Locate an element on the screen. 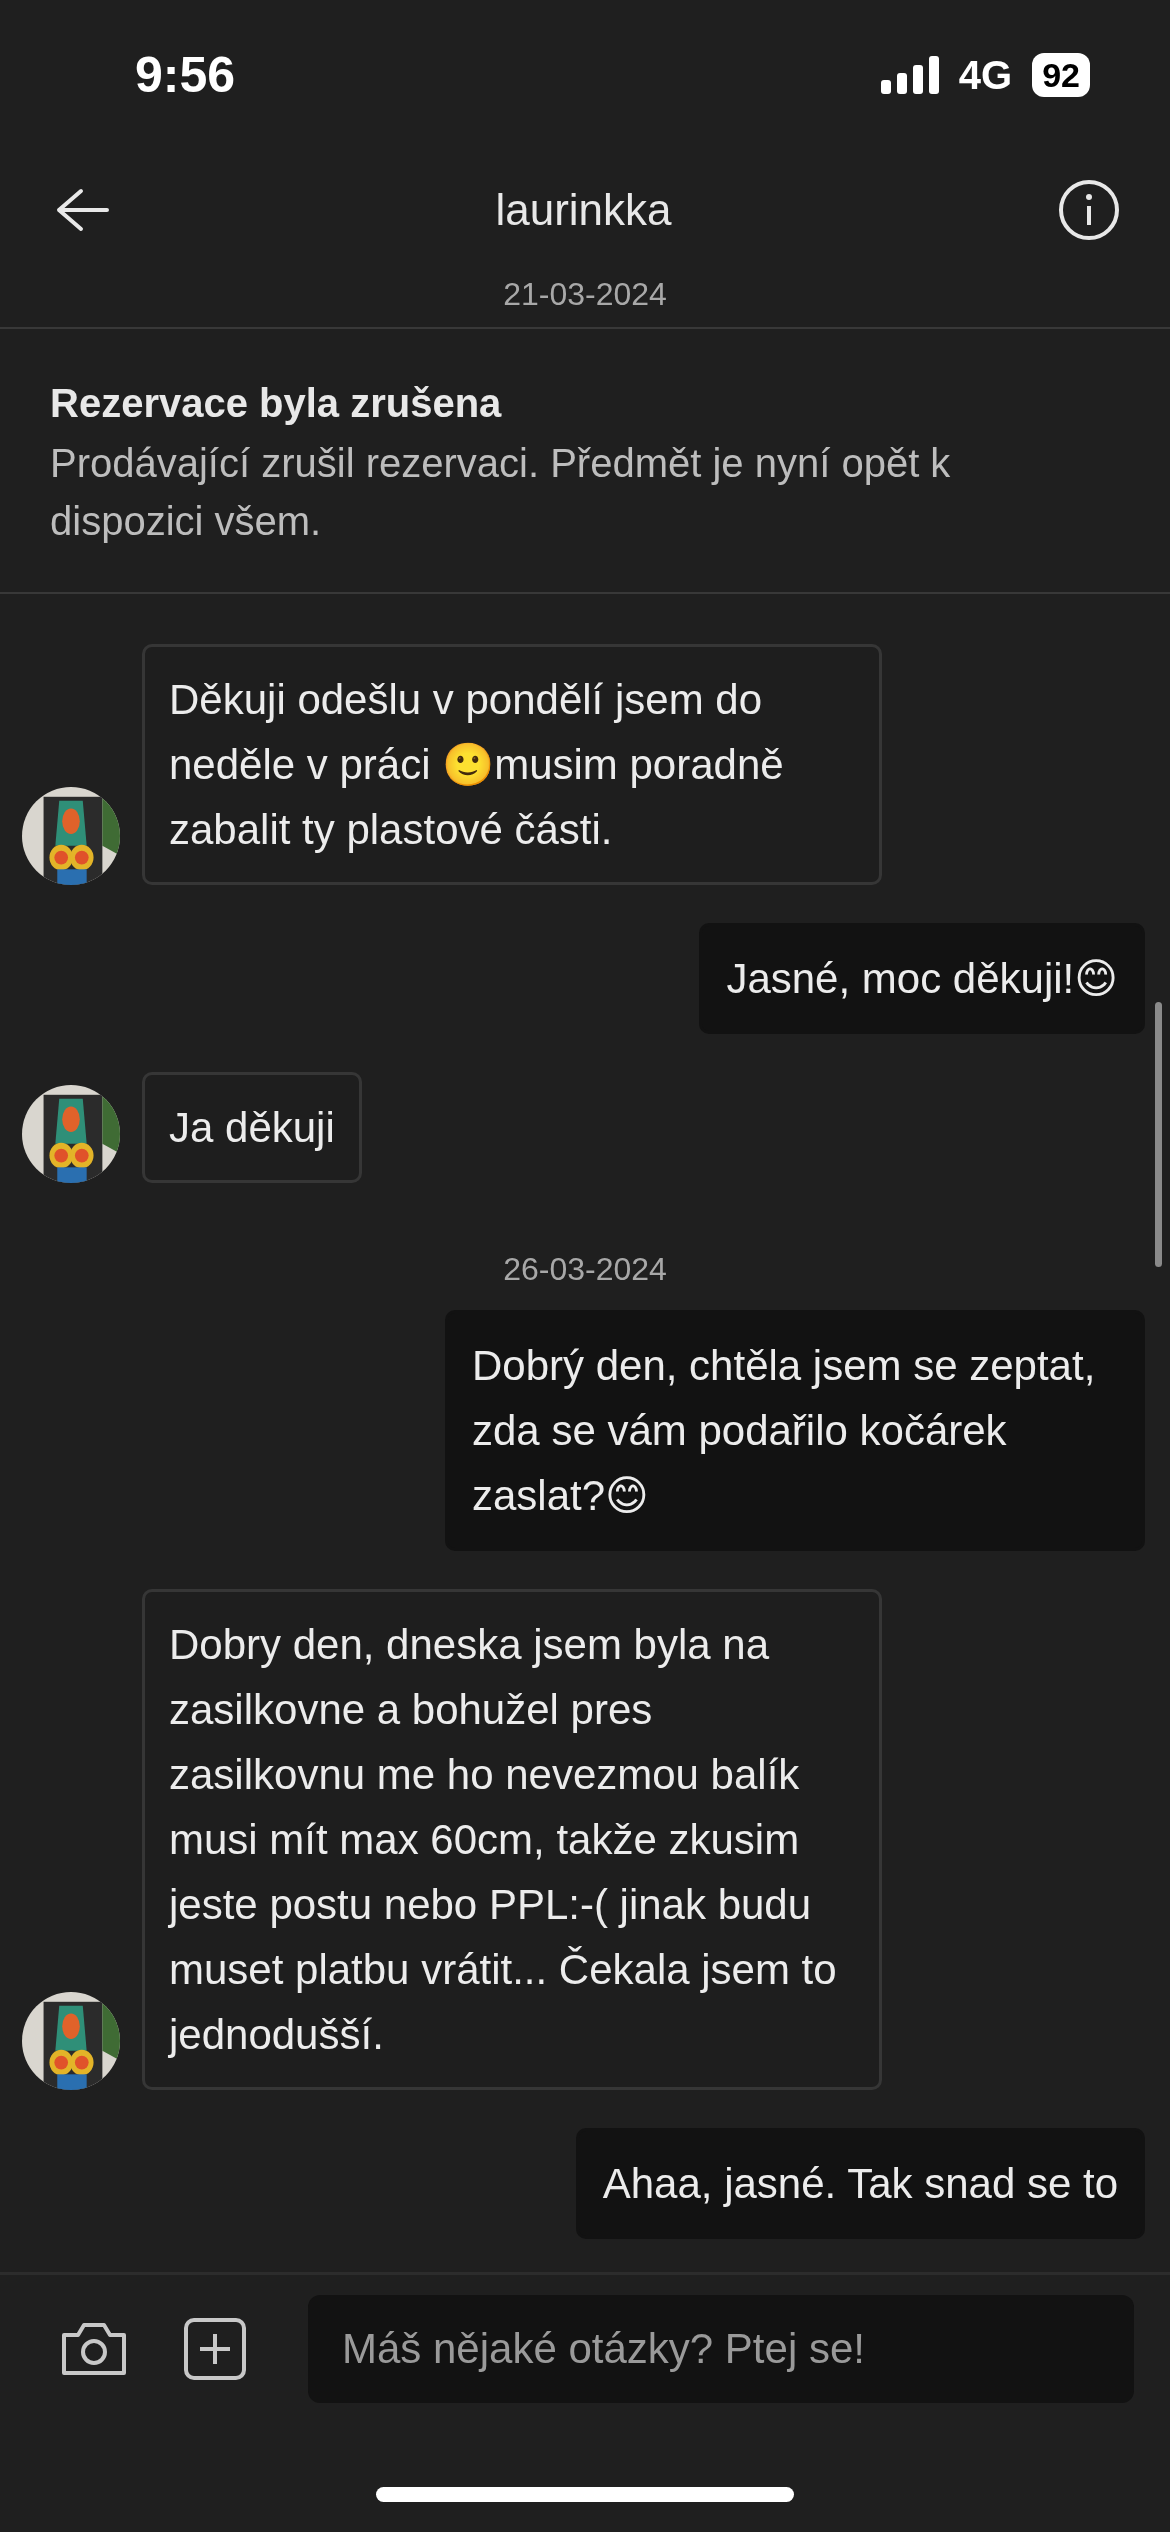 The image size is (1170, 2532). notice-text: Prodávající zrušil rezervaci. Předmět je nyní opět k dispozici všem. is located at coordinates (501, 492).